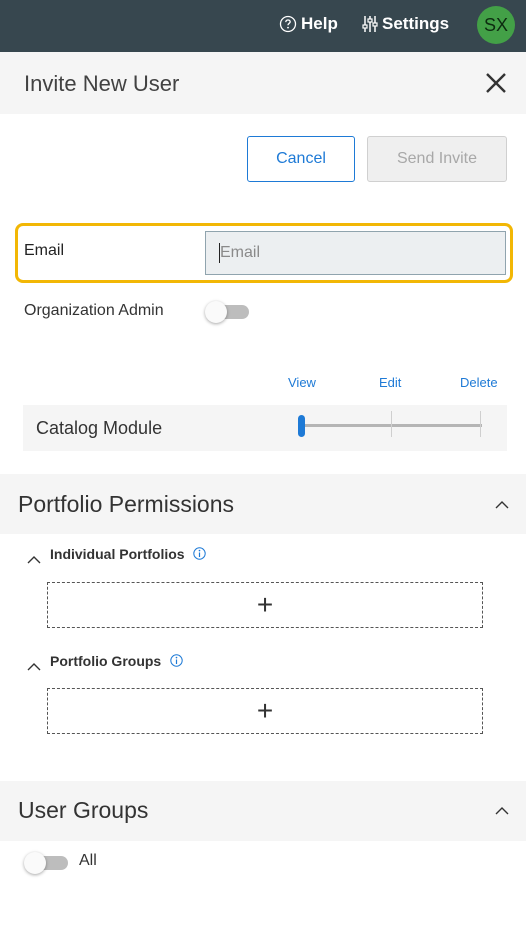 This screenshot has width=526, height=938. Describe the element at coordinates (416, 23) in the screenshot. I see `settings-label: Settings` at that location.